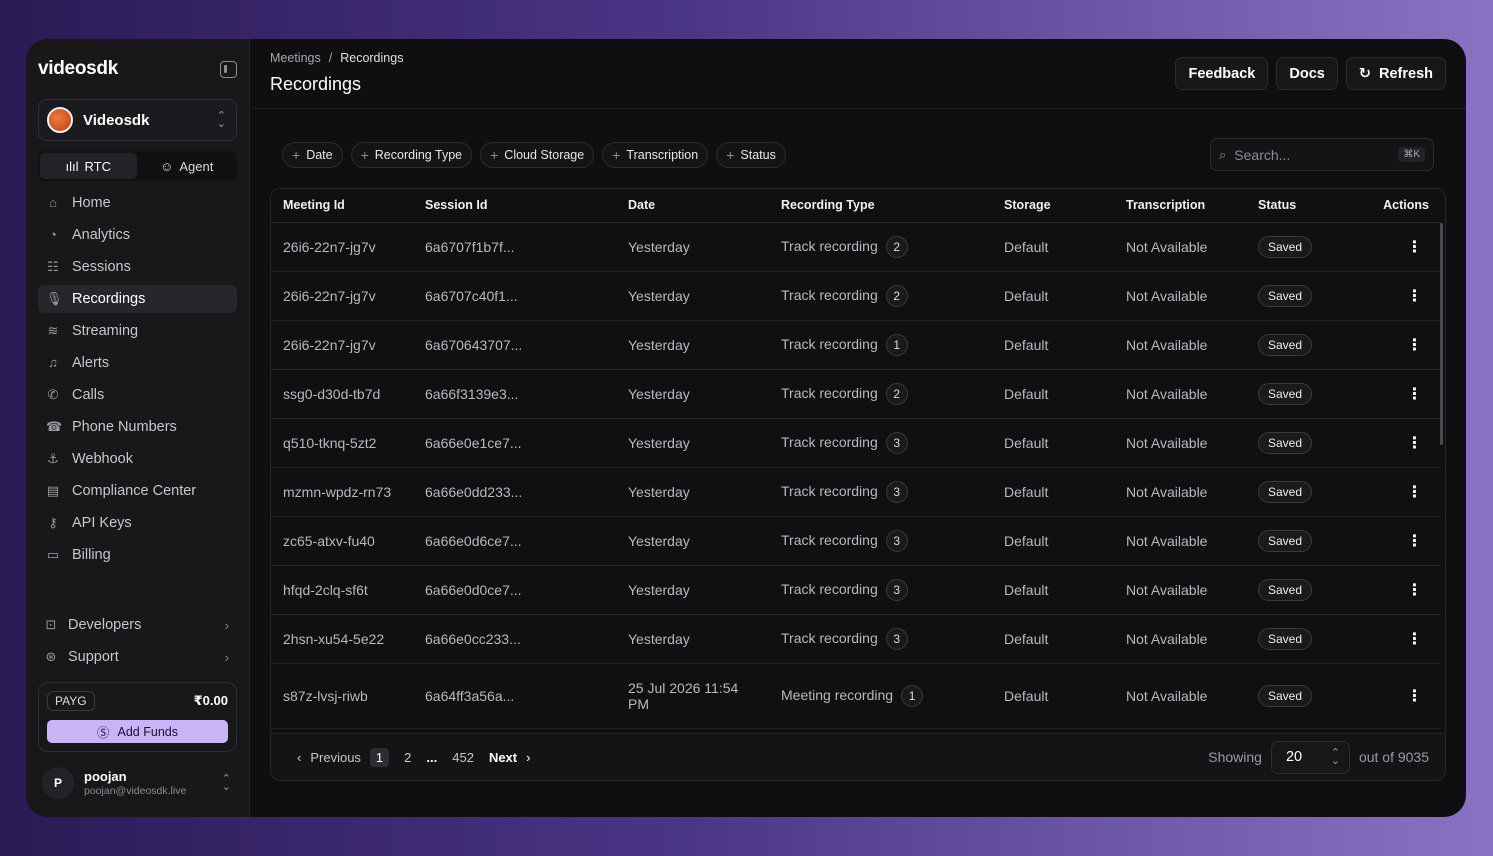 The image size is (1493, 856). I want to click on sidebar-item-phone-numbers: ☎ Phone Numbers, so click(137, 427).